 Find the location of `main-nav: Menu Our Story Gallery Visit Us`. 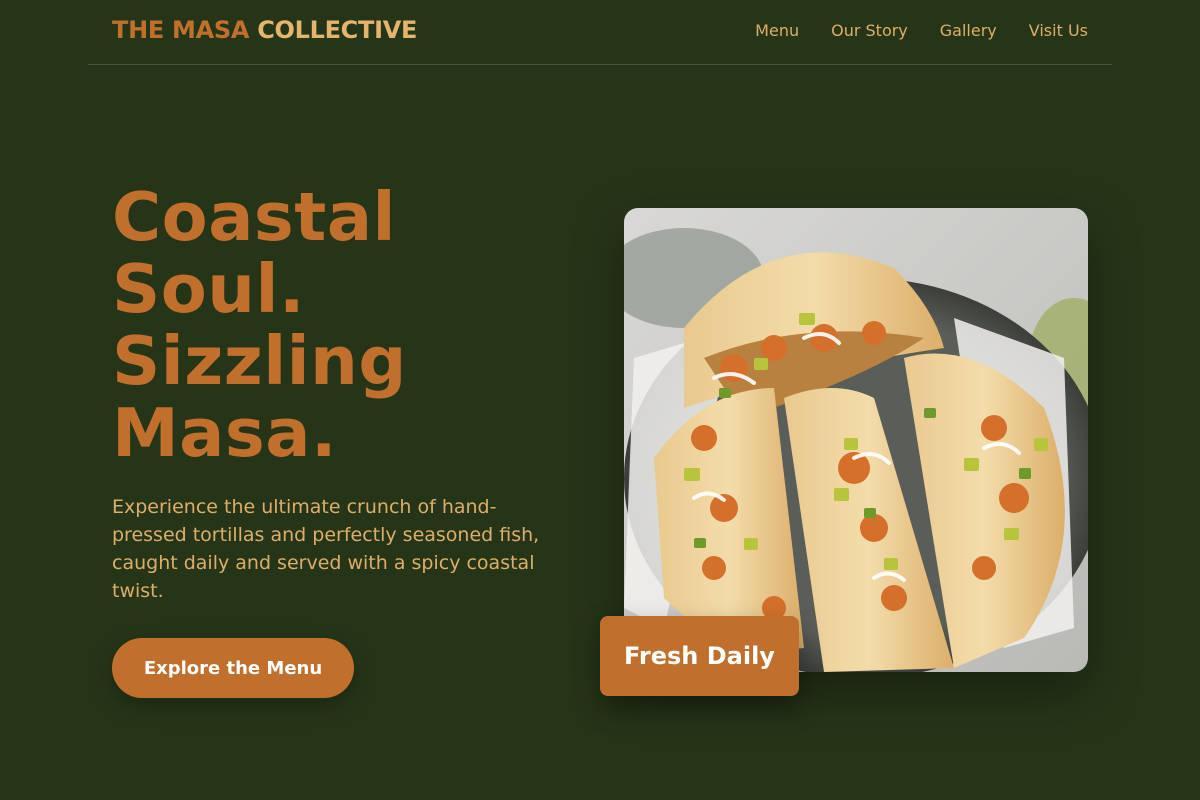

main-nav: Menu Our Story Gallery Visit Us is located at coordinates (921, 30).